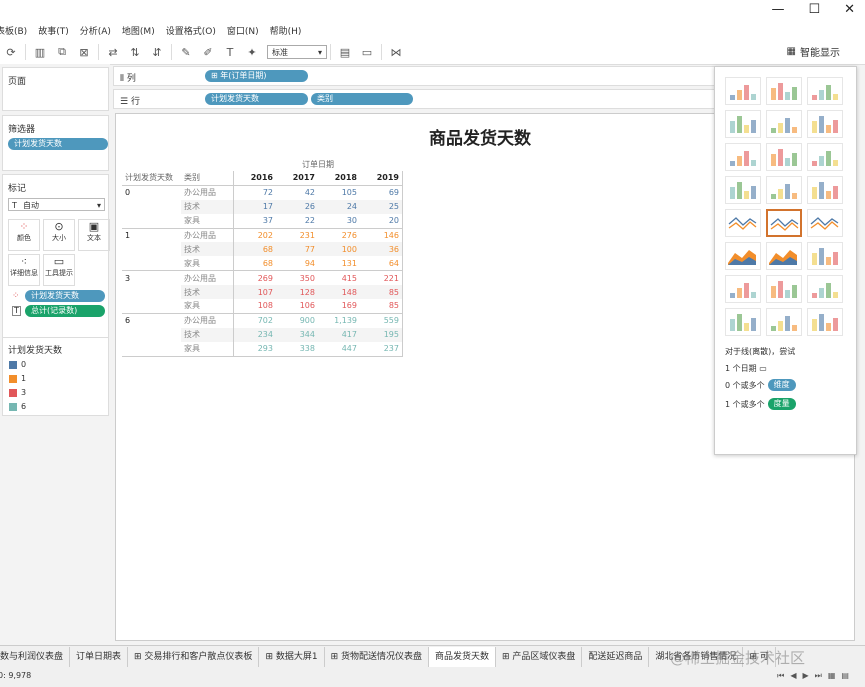  Describe the element at coordinates (255, 349) in the screenshot. I see `value-cell: 293` at that location.